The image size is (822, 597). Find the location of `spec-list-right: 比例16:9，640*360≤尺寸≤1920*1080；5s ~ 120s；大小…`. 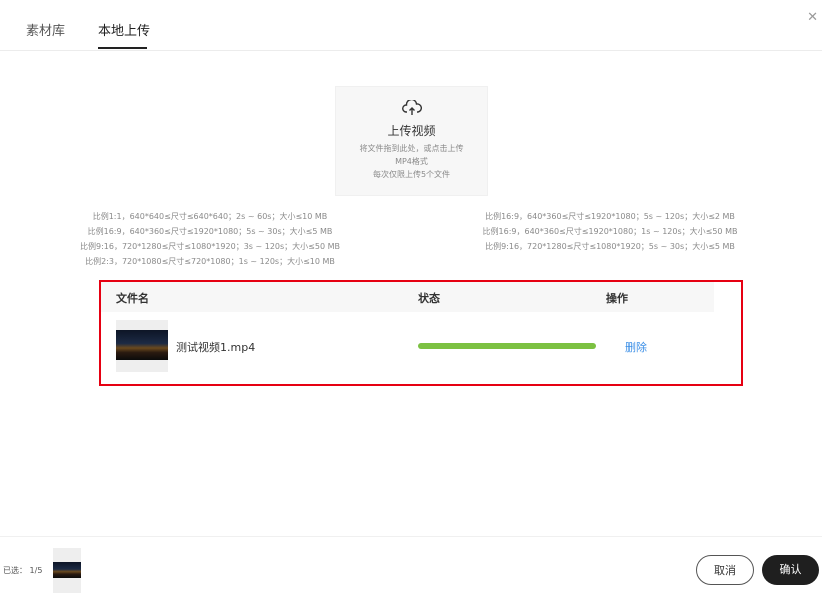

spec-list-right: 比例16:9，640*360≤尺寸≤1920*1080；5s ~ 120s；大小… is located at coordinates (610, 231).